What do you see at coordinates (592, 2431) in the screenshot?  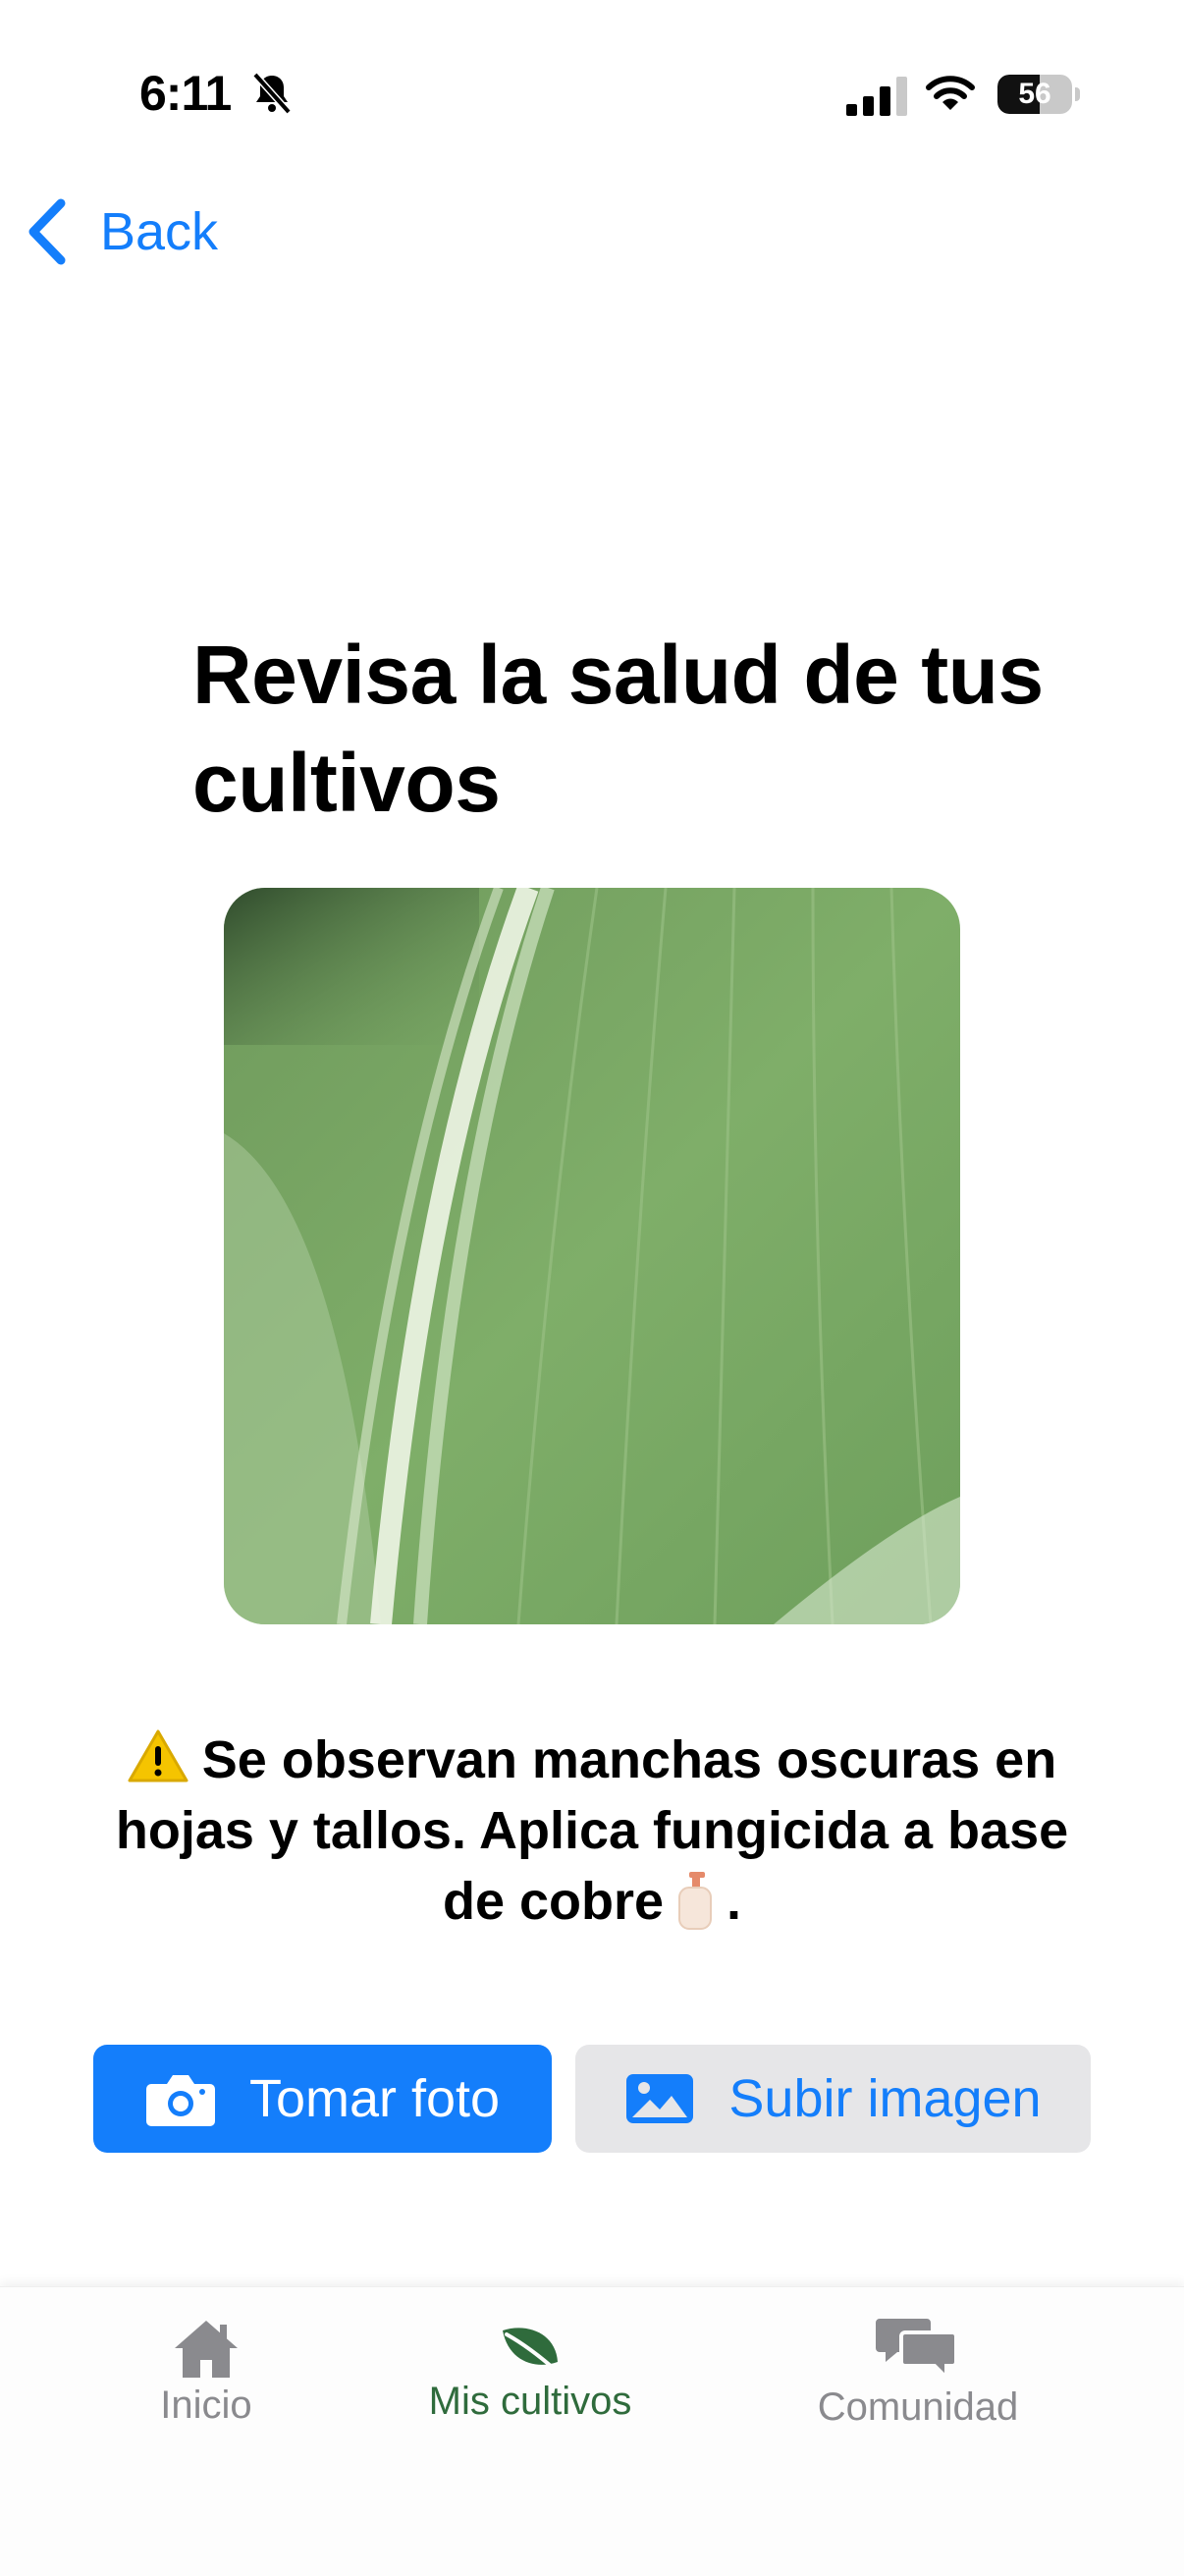 I see `tab-bar: Inicio Mis cultivos Comunidad` at bounding box center [592, 2431].